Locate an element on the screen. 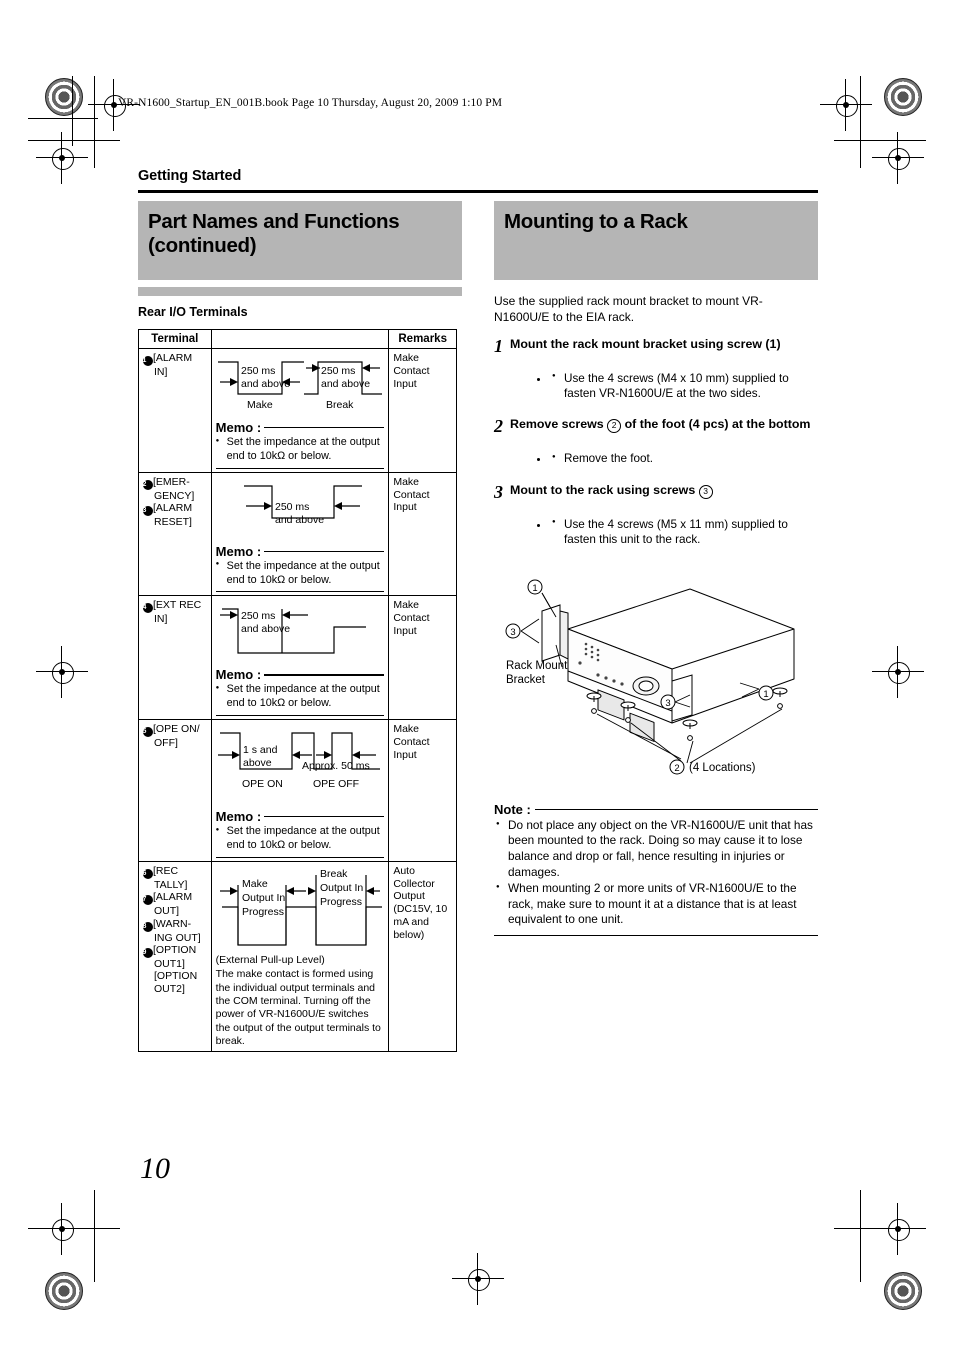 This screenshot has height=1351, width=954. remarks-text: Make Contact Input is located at coordinates (411, 371).